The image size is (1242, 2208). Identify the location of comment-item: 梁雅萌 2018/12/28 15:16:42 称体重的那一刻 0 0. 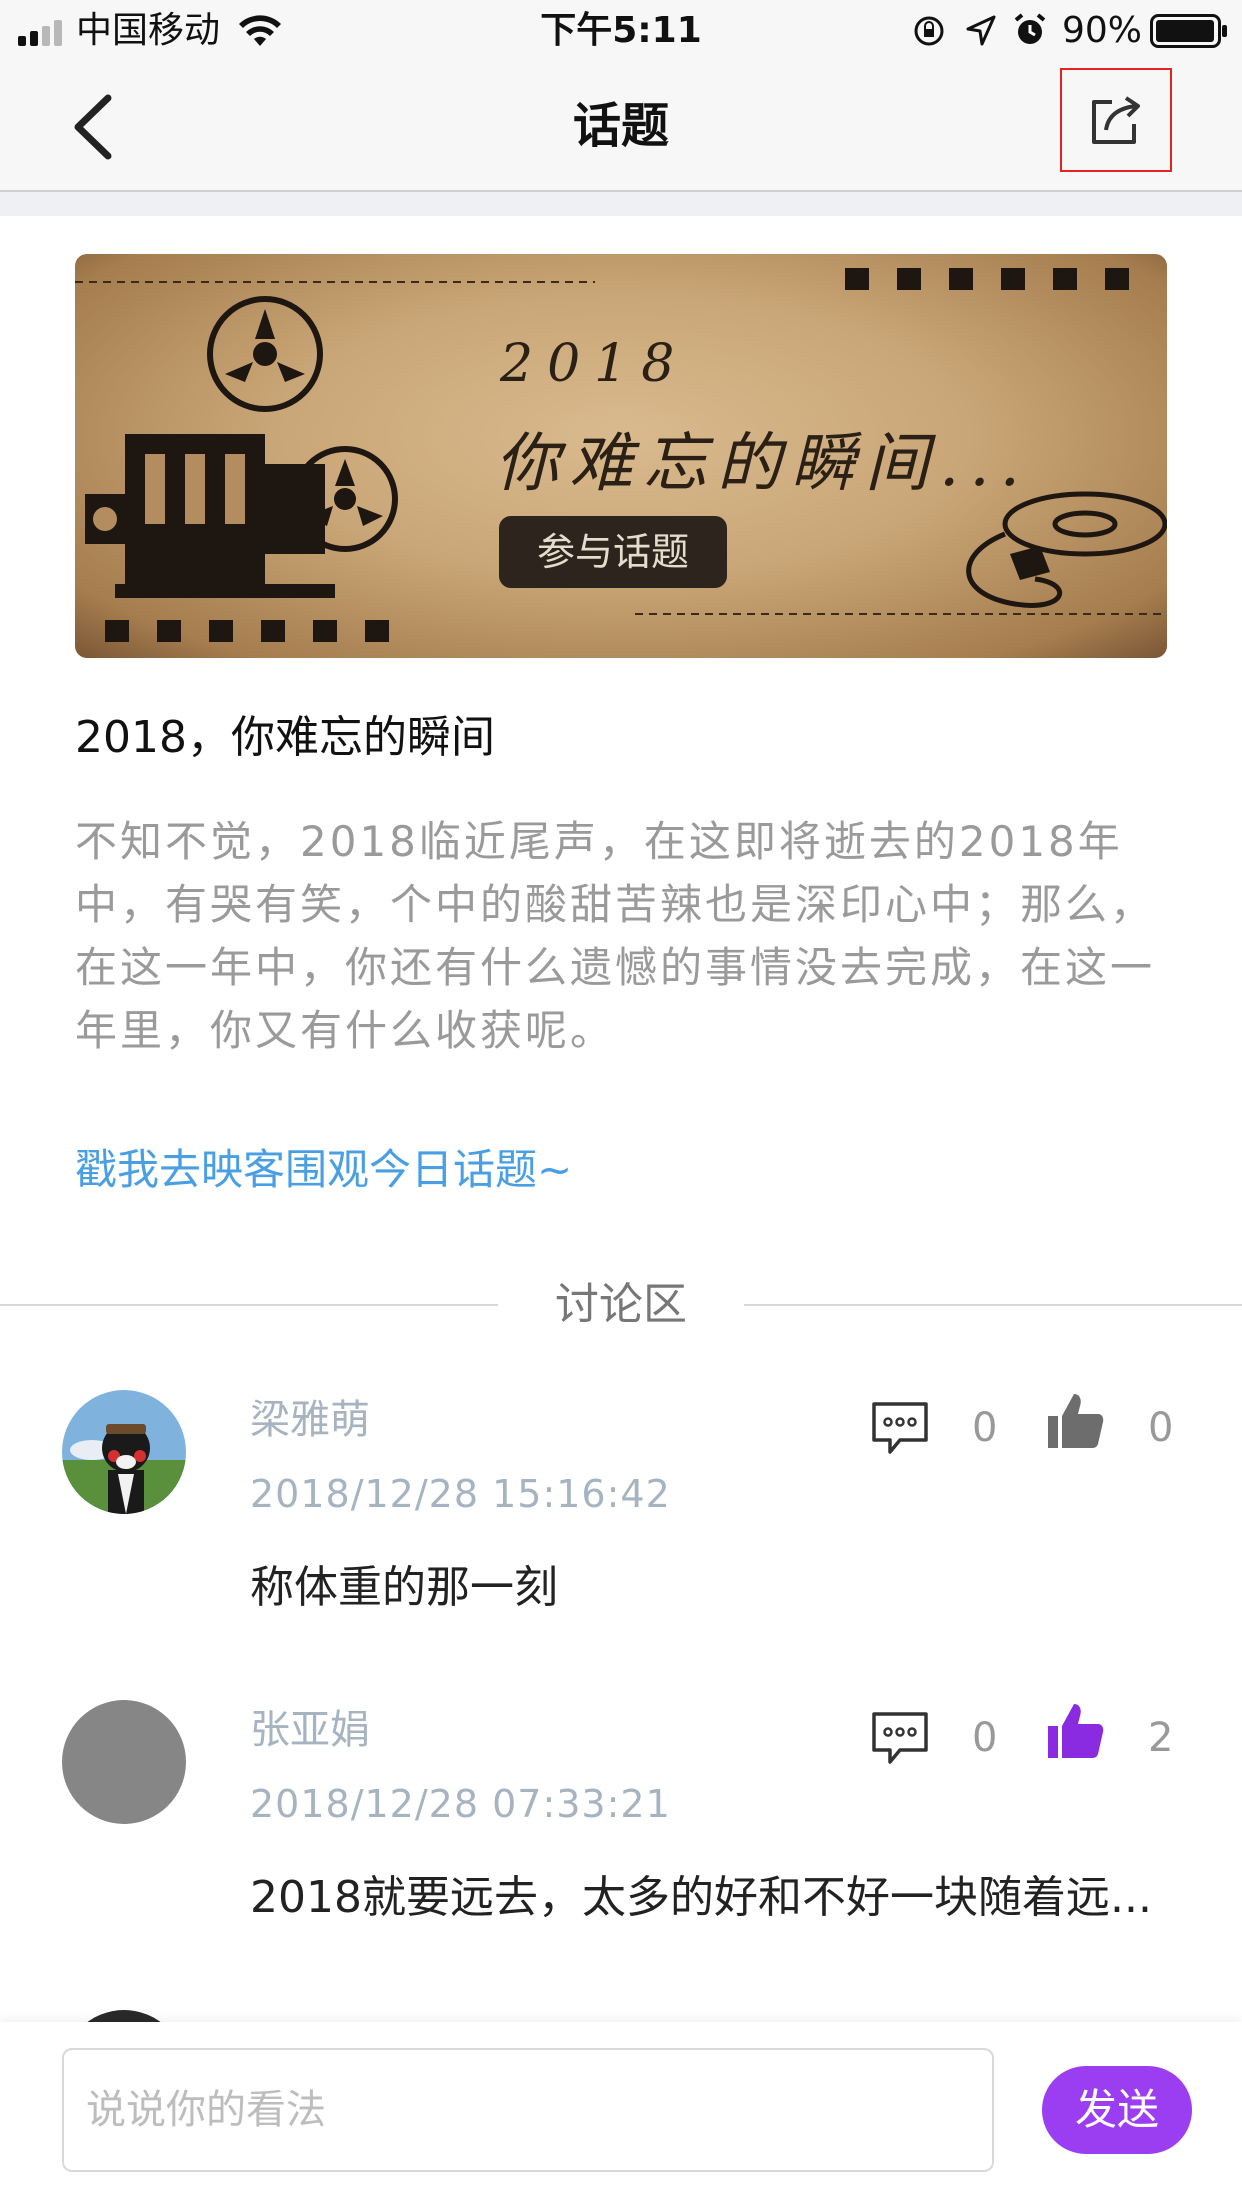
(621, 1540).